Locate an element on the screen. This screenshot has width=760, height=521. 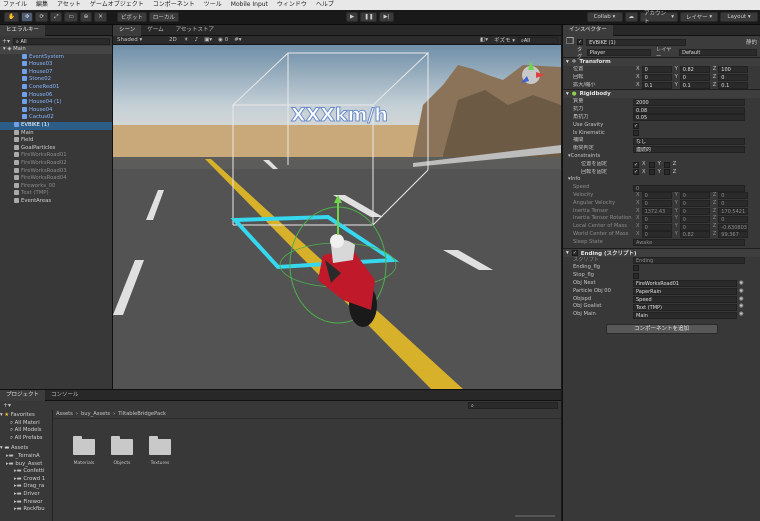
transform-x-field: 0 is located at coordinates (656, 78).